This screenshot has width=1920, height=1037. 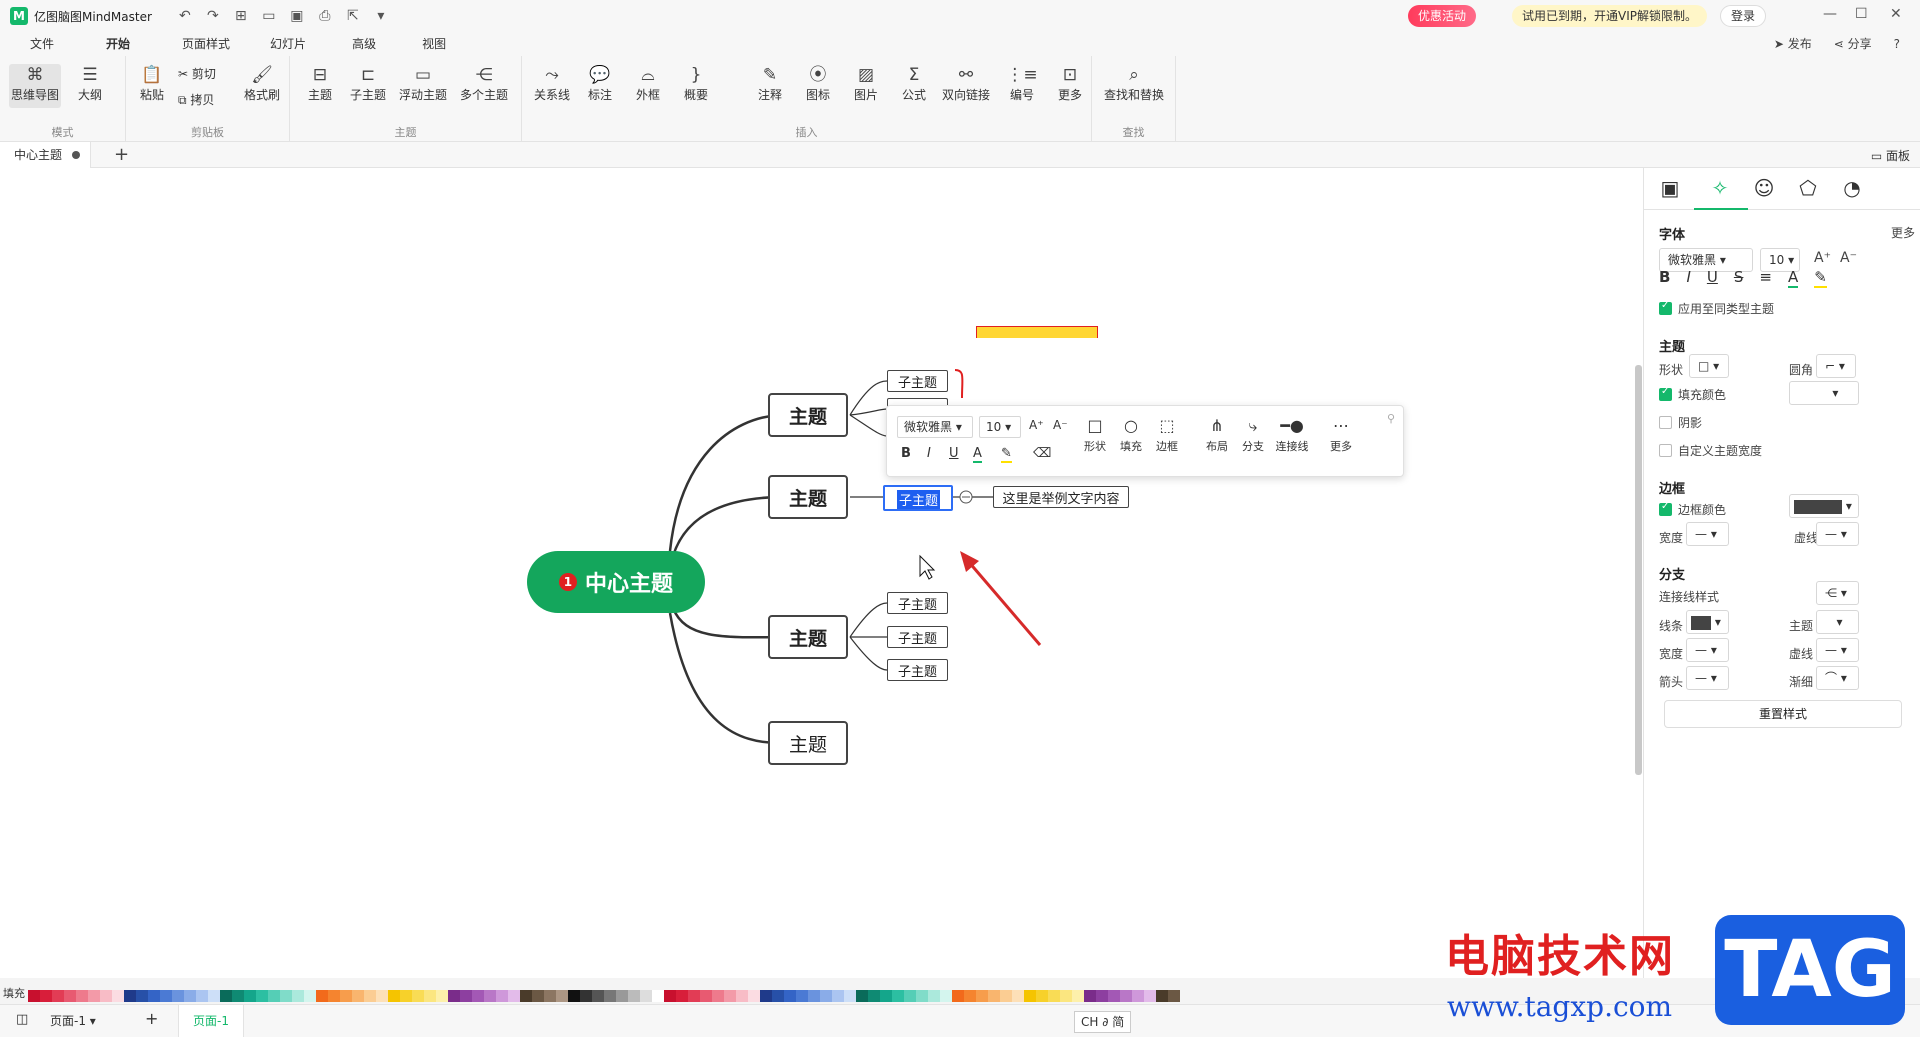 I want to click on panel-toggle: ▭ 面板, so click(x=1890, y=155).